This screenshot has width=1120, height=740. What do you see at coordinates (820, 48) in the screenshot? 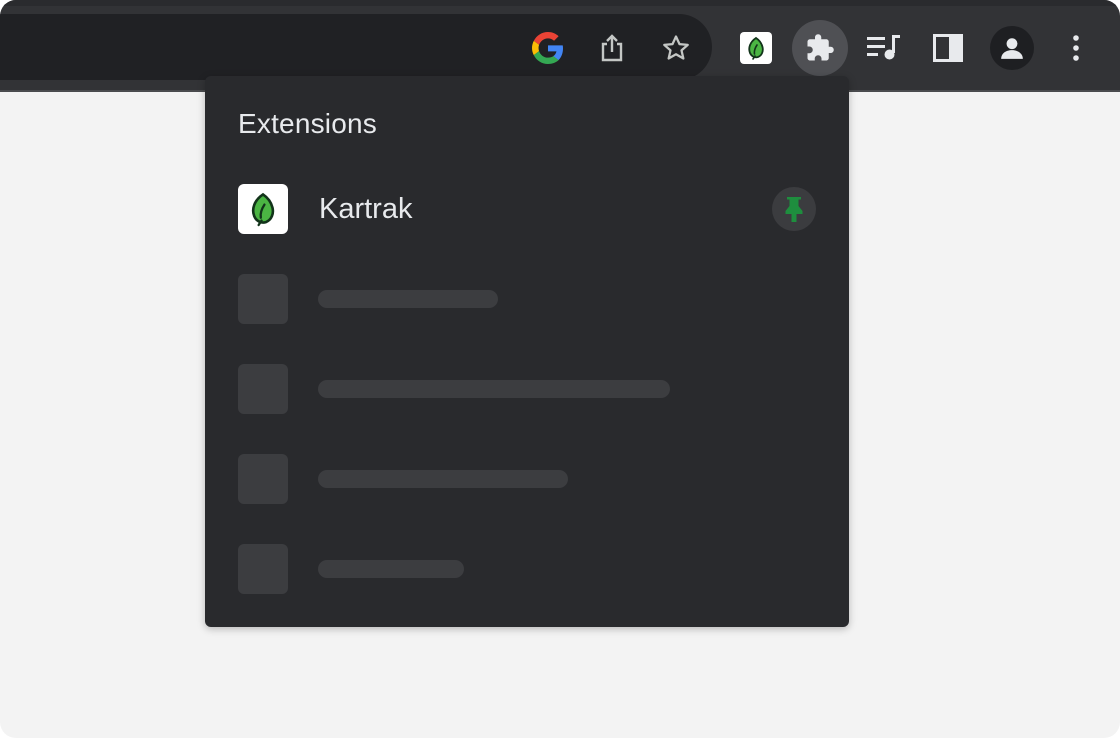
I see `puzzle-icon` at bounding box center [820, 48].